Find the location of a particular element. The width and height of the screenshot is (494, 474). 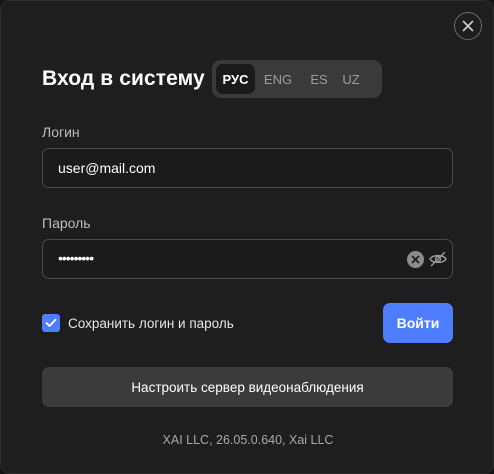

password-field: ••••••••• is located at coordinates (247, 259).